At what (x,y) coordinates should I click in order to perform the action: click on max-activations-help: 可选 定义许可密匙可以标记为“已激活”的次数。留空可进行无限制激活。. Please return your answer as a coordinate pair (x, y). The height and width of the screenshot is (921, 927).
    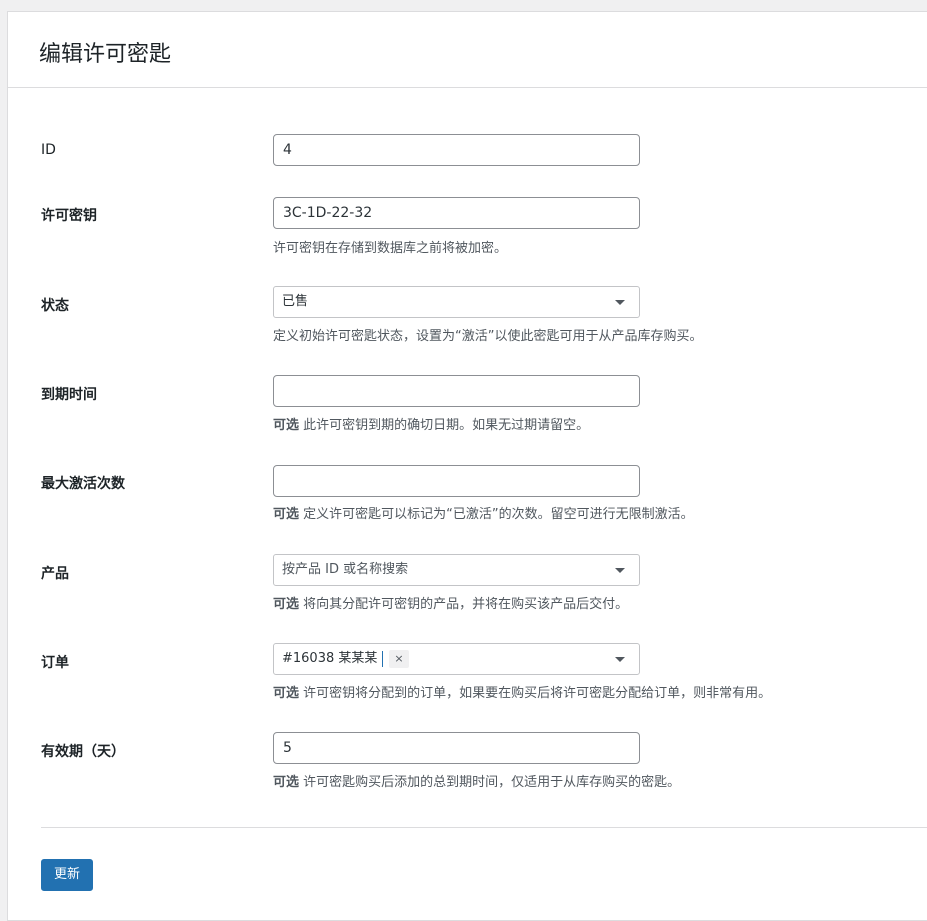
    Looking at the image, I should click on (483, 512).